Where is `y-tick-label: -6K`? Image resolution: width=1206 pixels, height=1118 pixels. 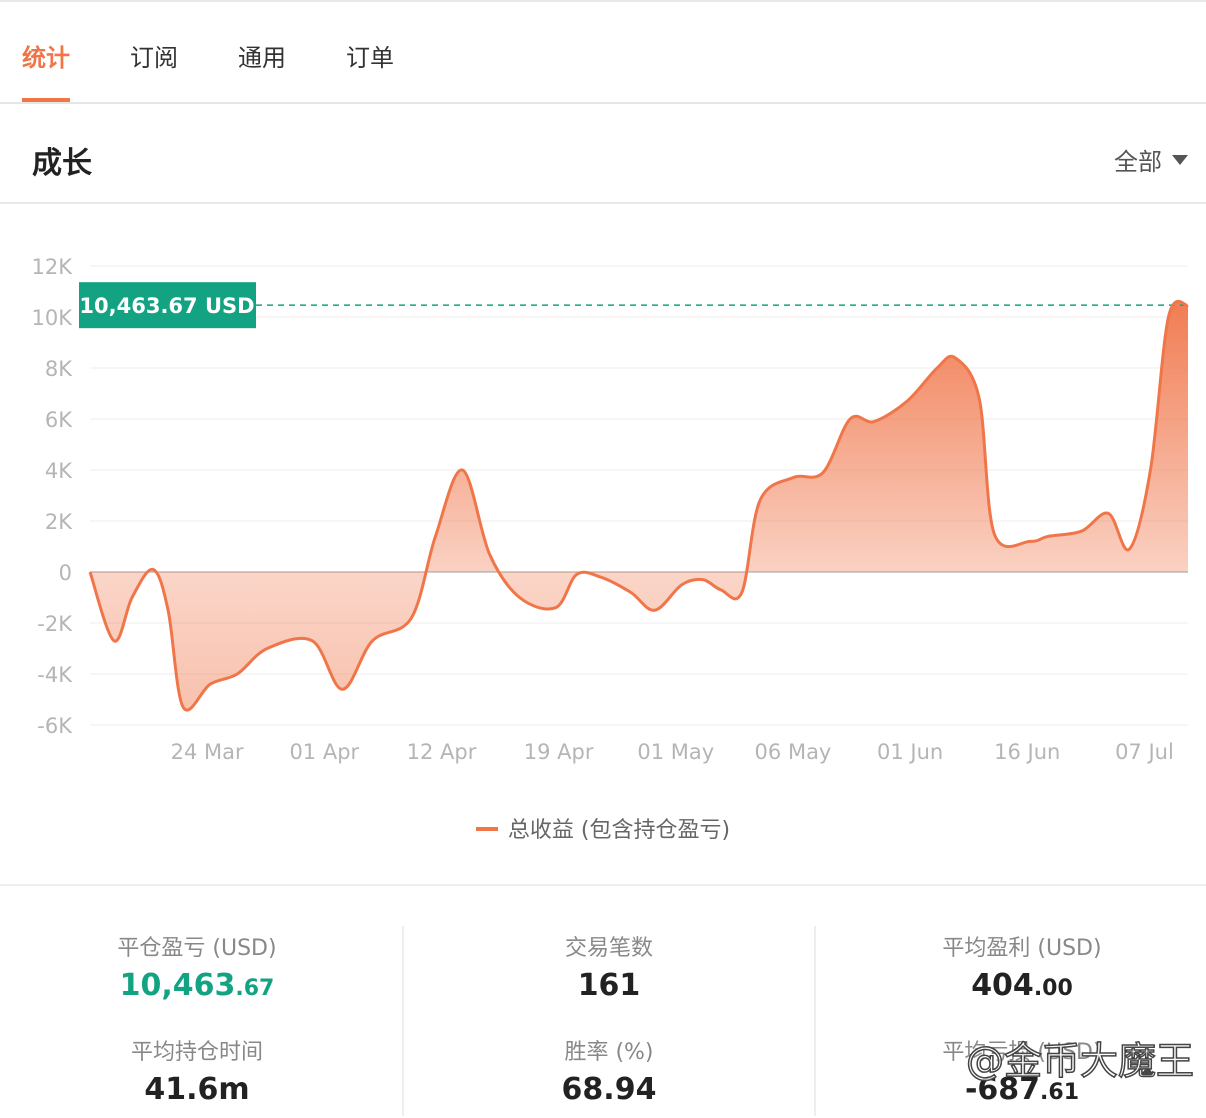
y-tick-label: -6K is located at coordinates (55, 726).